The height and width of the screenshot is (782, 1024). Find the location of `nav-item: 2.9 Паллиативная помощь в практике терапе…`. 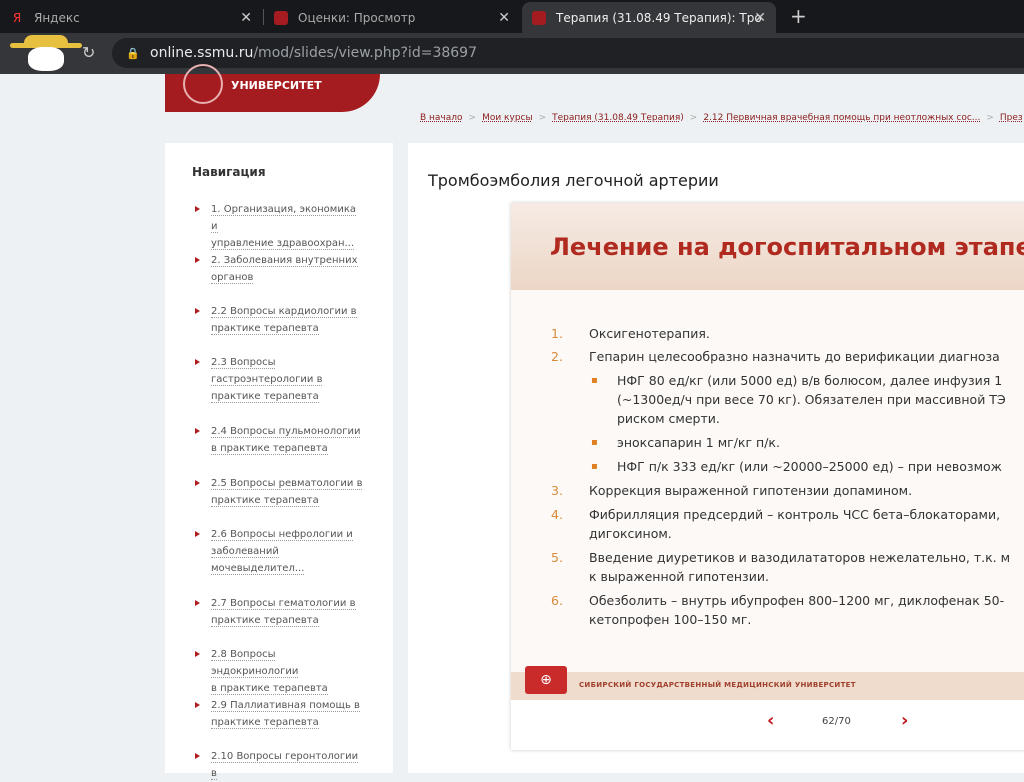

nav-item: 2.9 Паллиативная помощь в практике терапе… is located at coordinates (280, 714).